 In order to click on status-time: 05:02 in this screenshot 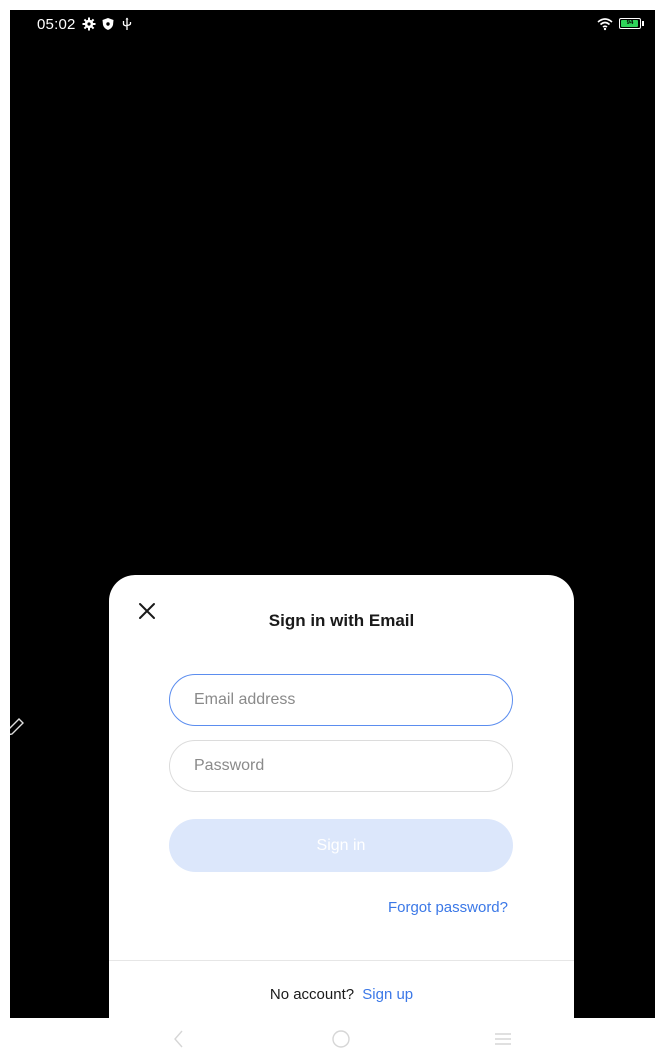, I will do `click(56, 24)`.